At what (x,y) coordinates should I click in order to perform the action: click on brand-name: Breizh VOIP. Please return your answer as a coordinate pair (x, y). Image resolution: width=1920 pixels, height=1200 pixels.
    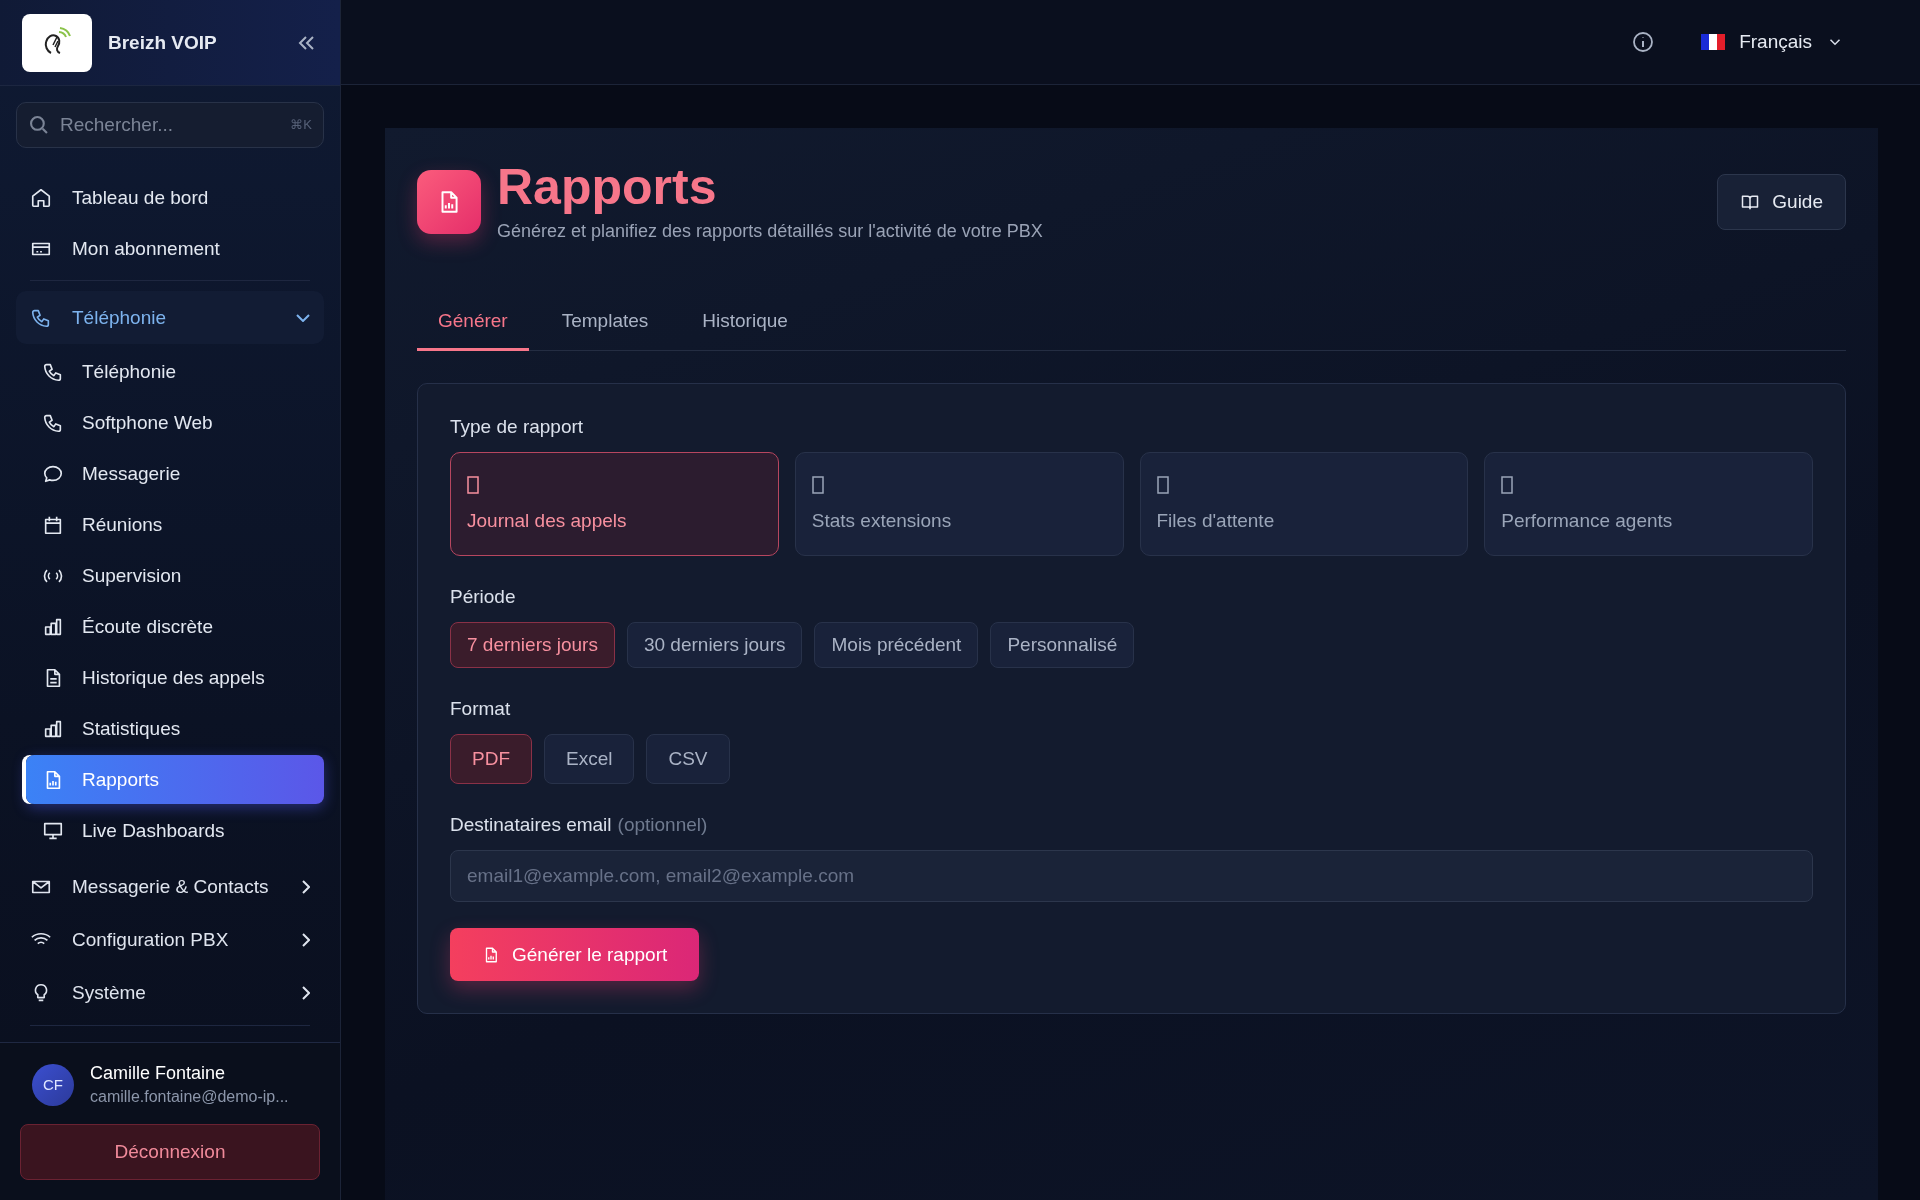
    Looking at the image, I should click on (163, 42).